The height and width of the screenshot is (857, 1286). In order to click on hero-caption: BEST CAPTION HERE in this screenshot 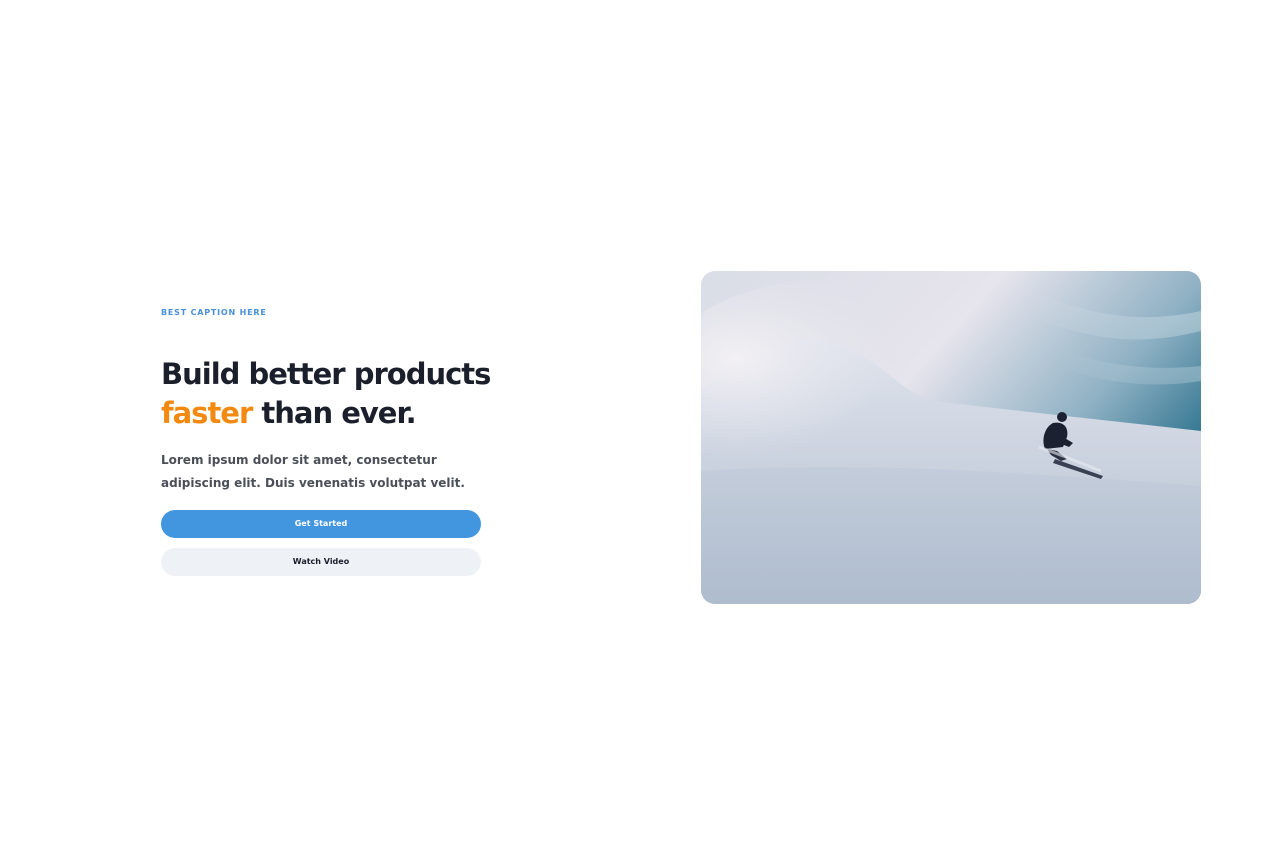, I will do `click(214, 312)`.